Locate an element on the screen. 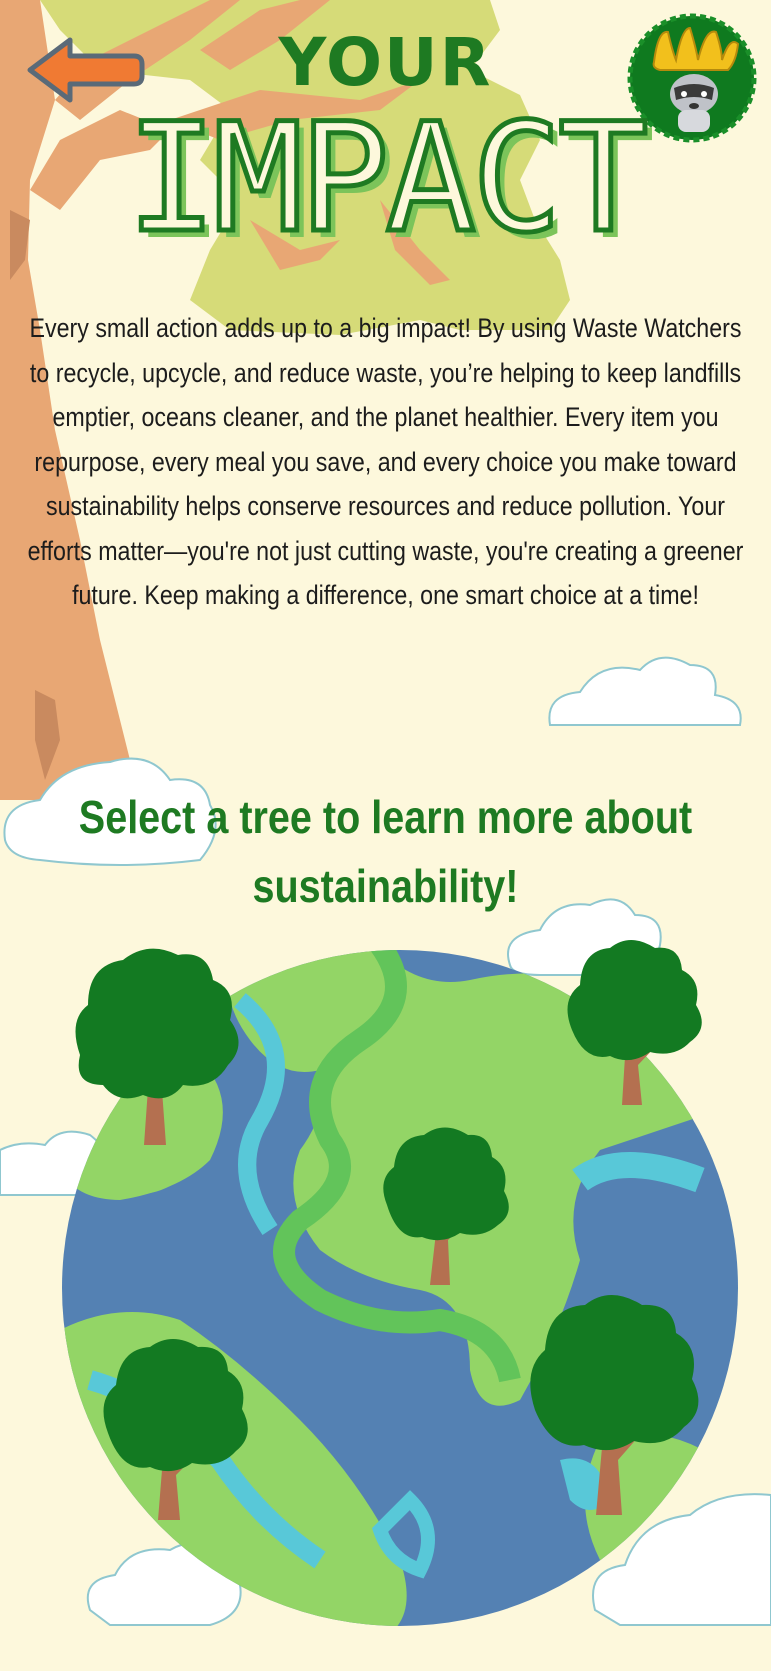 Image resolution: width=771 pixels, height=1671 pixels. select-tree-heading-line2: sustainability! is located at coordinates (385, 886).